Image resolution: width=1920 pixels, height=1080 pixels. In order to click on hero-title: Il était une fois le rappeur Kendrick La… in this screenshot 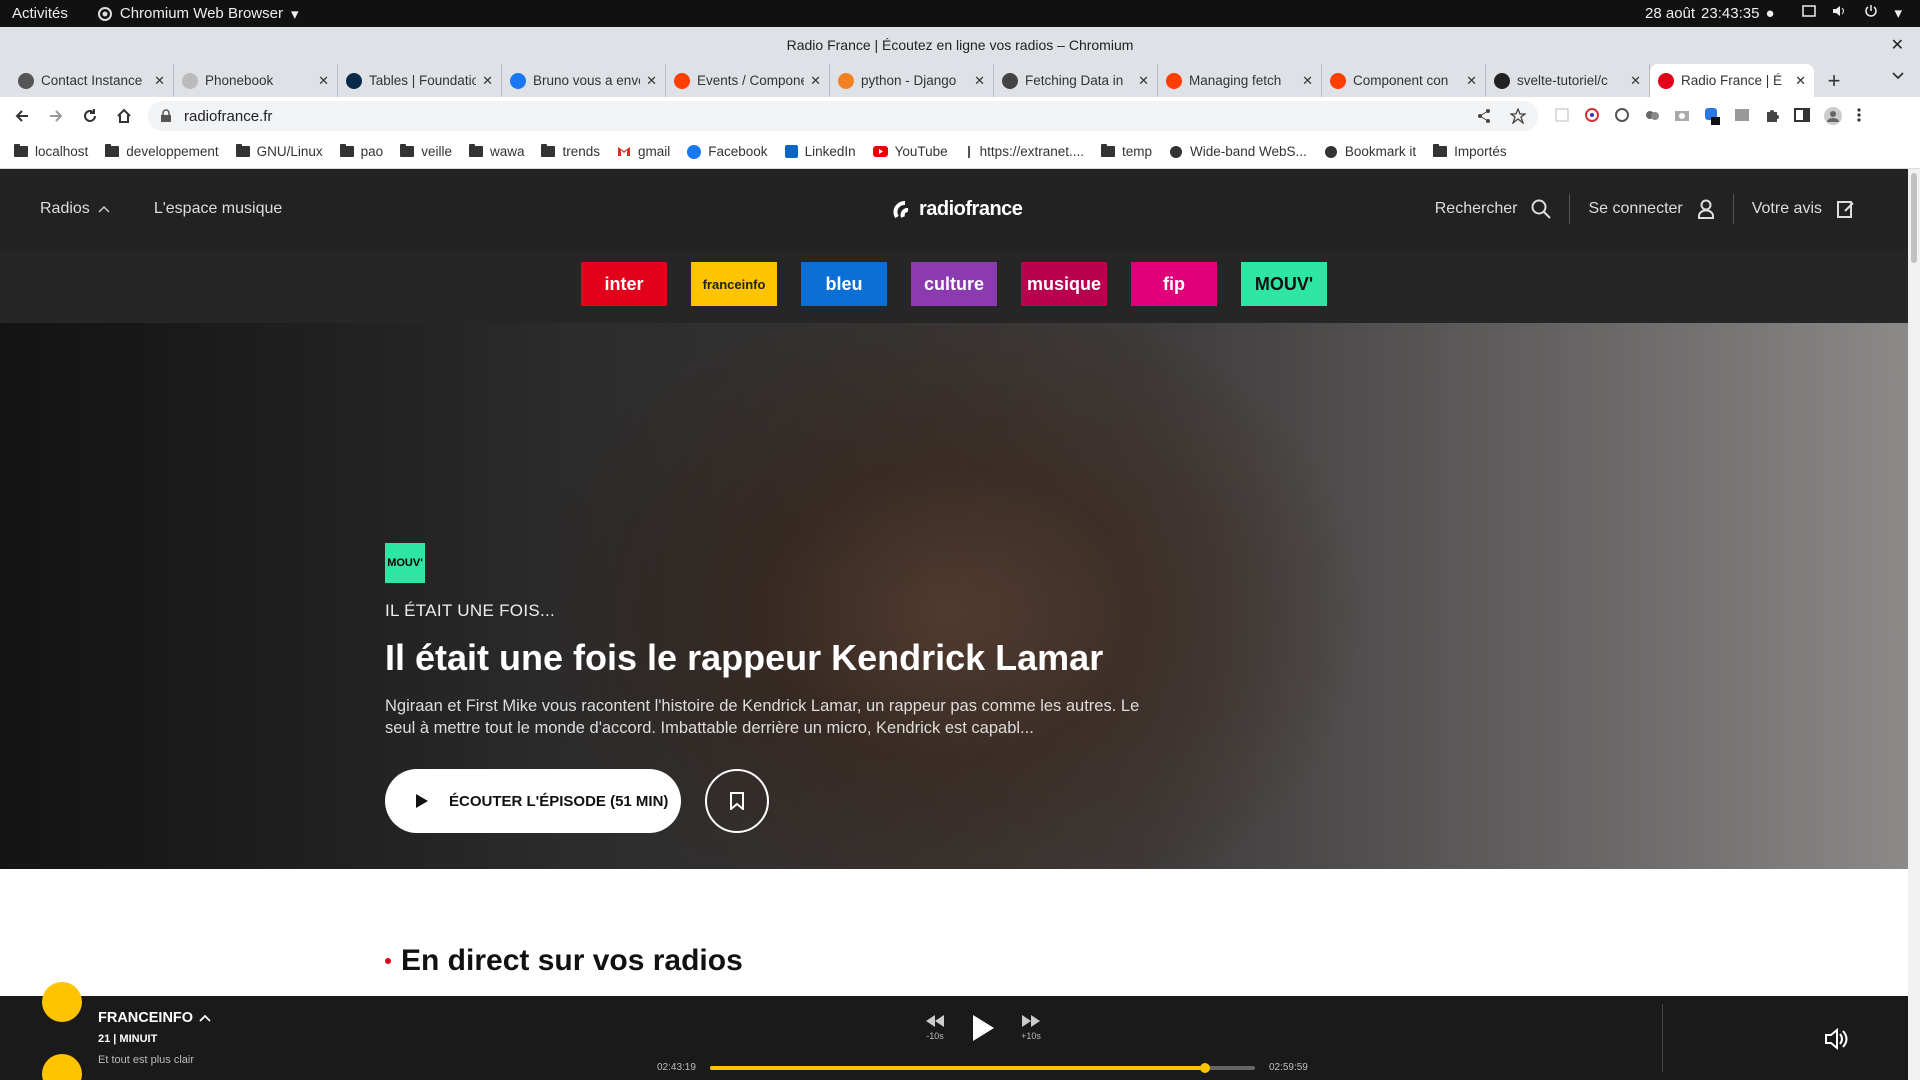, I will do `click(785, 658)`.